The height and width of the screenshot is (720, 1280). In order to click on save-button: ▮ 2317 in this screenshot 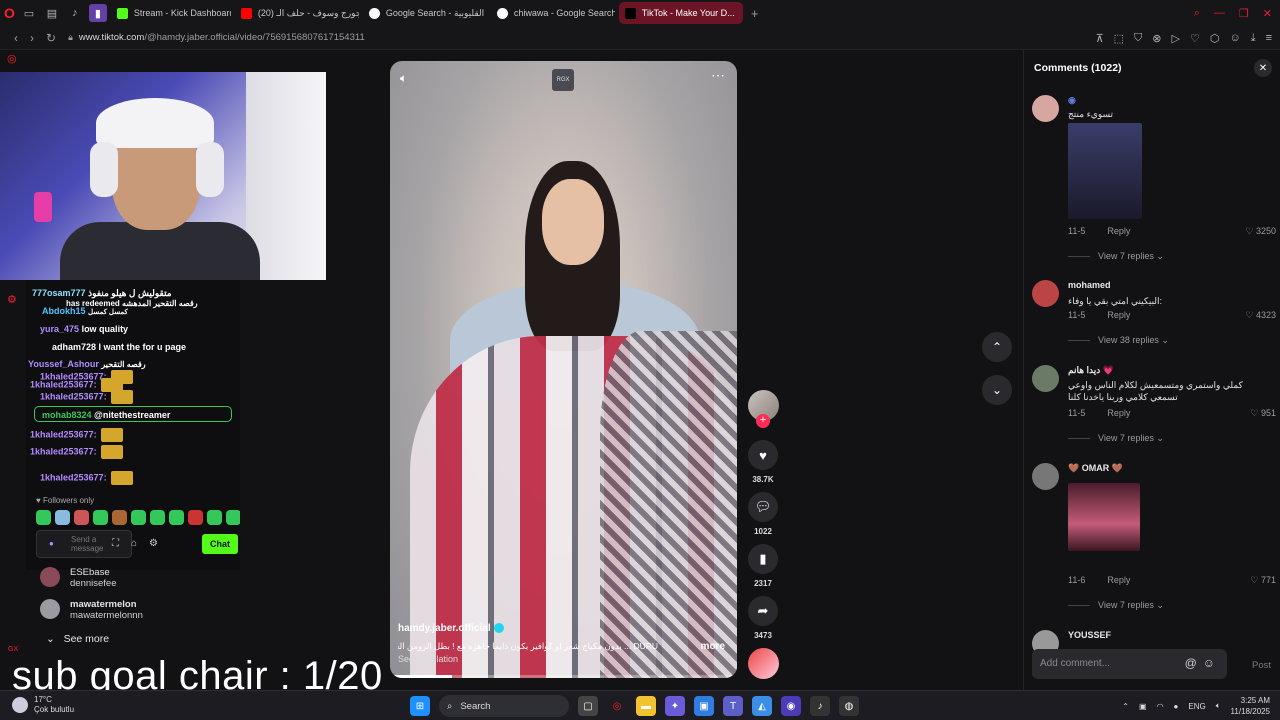, I will do `click(763, 566)`.